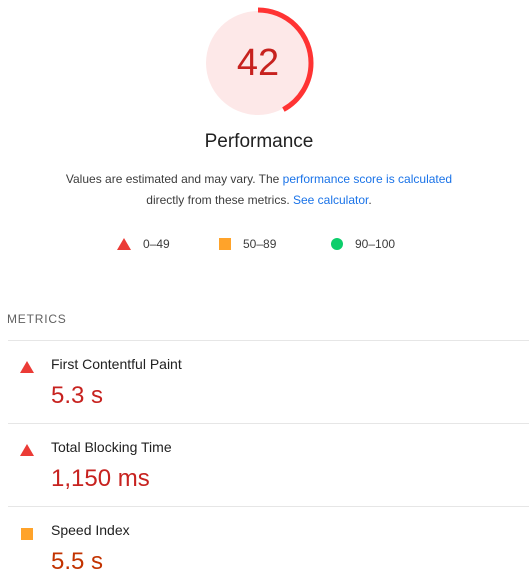 The image size is (529, 577). I want to click on score-legend: 0–49 50–89 90–100, so click(264, 244).